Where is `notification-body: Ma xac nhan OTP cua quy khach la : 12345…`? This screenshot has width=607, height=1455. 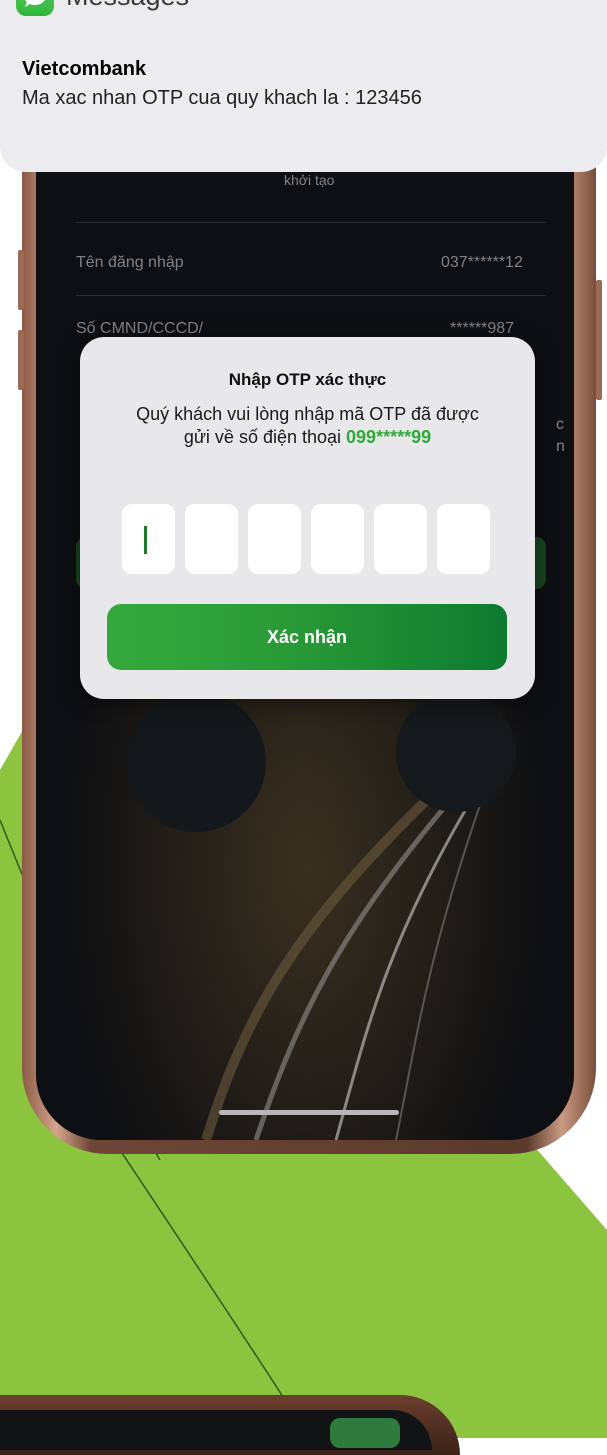
notification-body: Ma xac nhan OTP cua quy khach la : 12345… is located at coordinates (222, 98).